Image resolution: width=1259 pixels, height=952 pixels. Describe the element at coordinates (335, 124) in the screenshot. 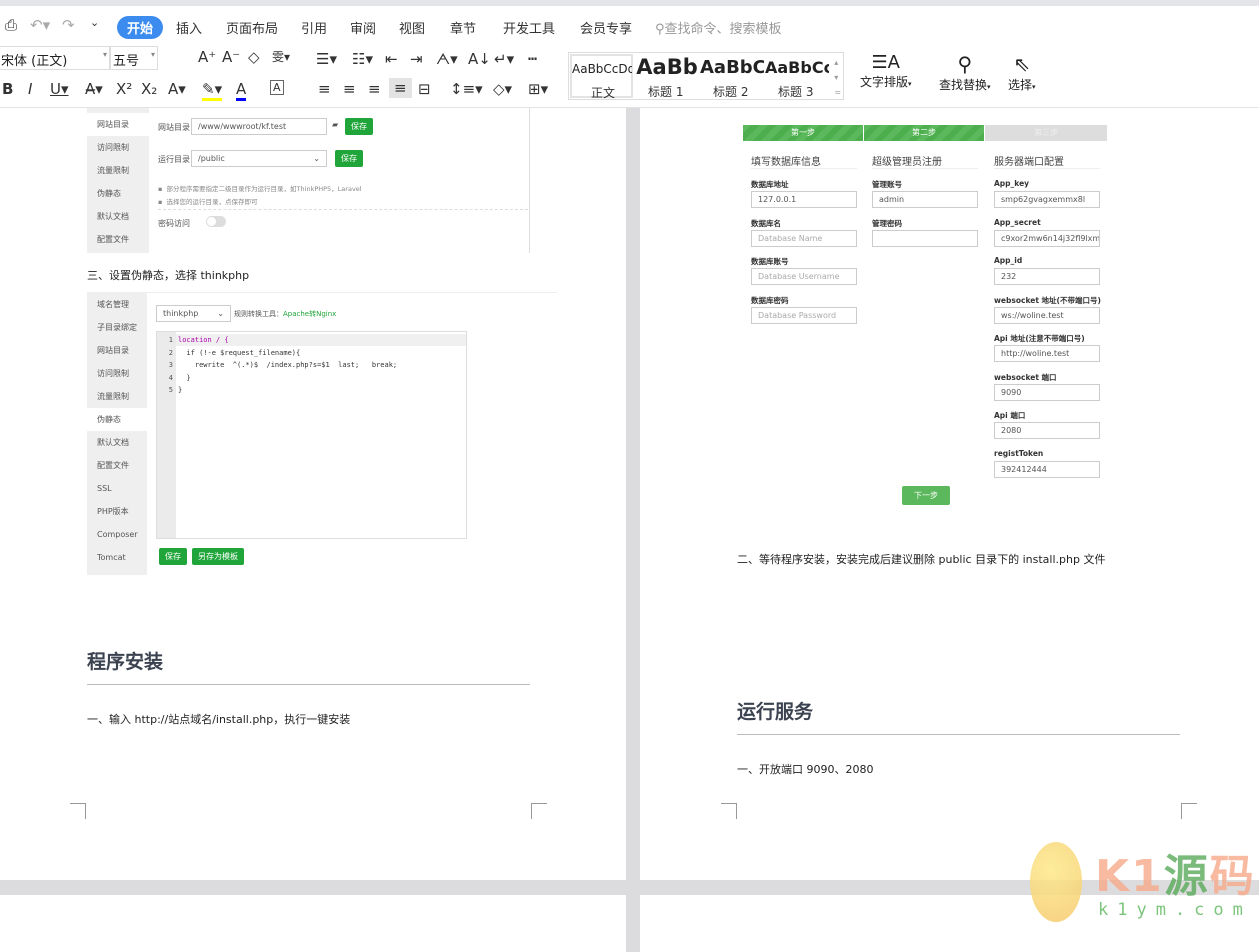

I see `folder-icon: ▰` at that location.